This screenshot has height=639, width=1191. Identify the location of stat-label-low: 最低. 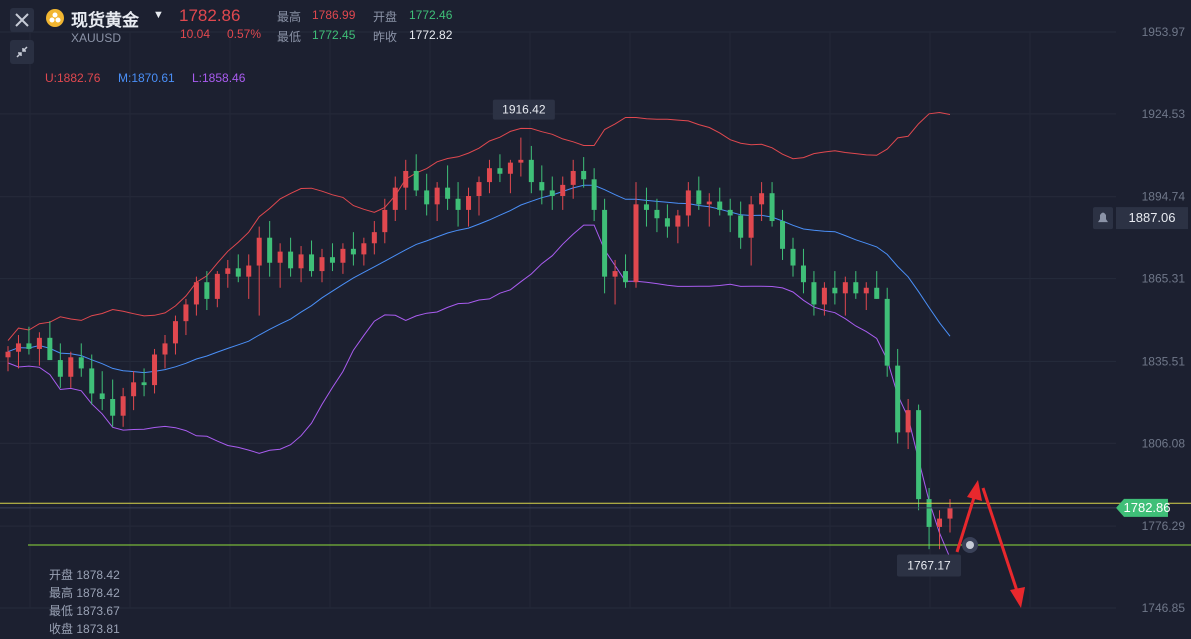
(289, 37).